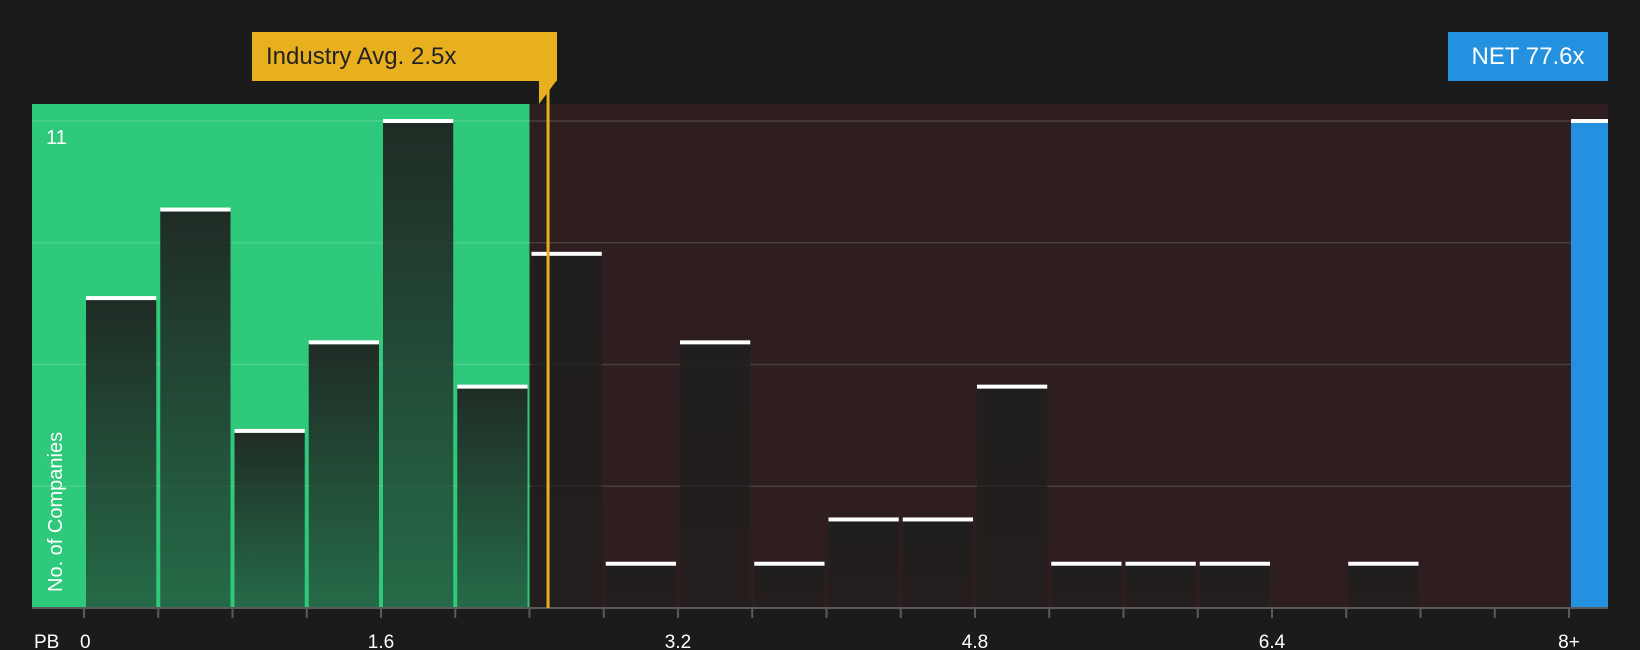 The width and height of the screenshot is (1640, 650). I want to click on x-tick-label: 8+, so click(1569, 641).